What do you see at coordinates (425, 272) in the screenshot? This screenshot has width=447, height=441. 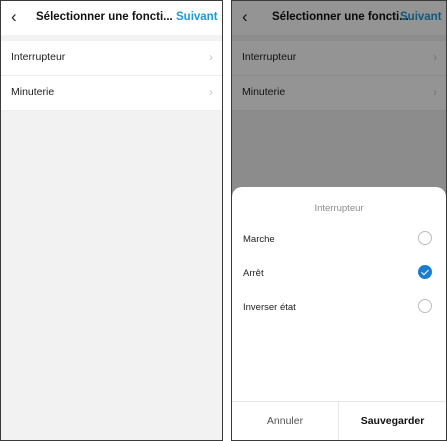 I see `radio-checked-icon` at bounding box center [425, 272].